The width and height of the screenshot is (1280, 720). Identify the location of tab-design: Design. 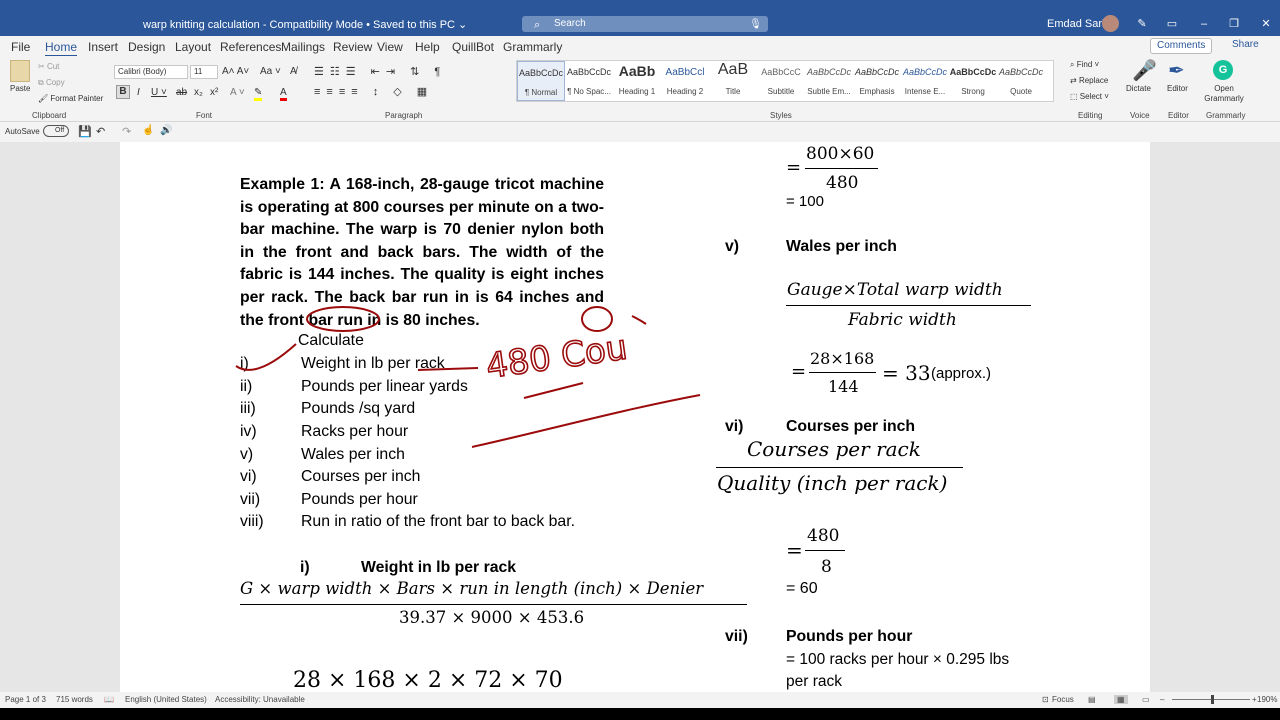
(146, 47).